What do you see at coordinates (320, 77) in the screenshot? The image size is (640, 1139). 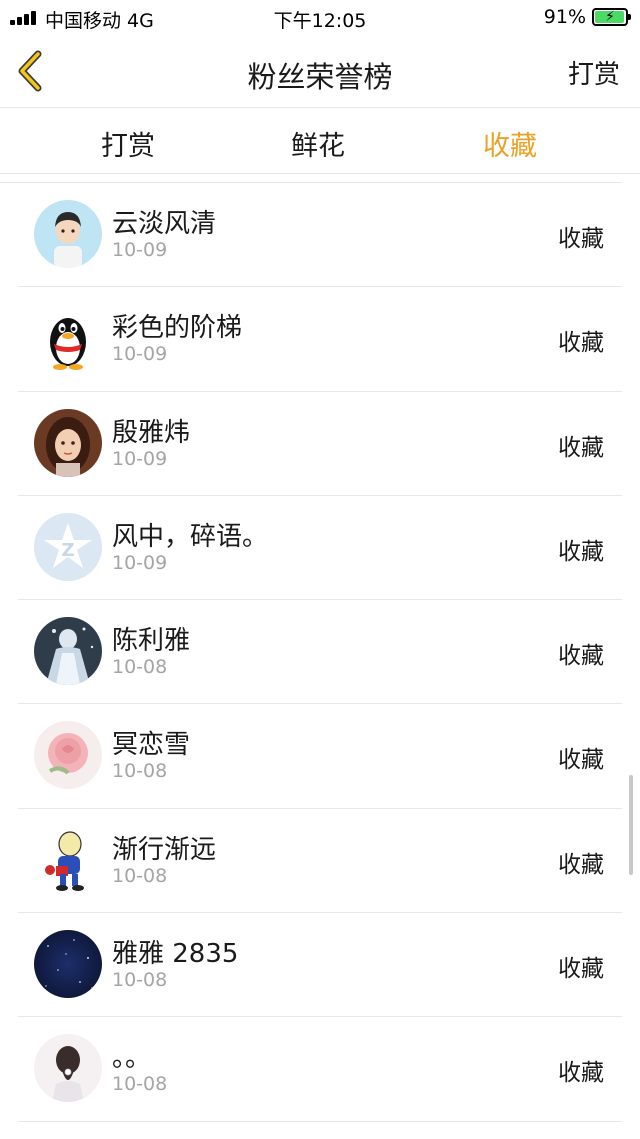 I see `page-title: 粉丝荣誉榜` at bounding box center [320, 77].